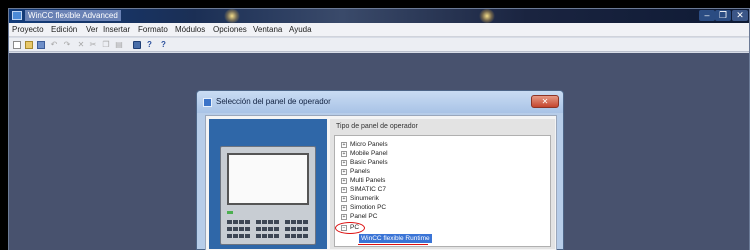 This screenshot has width=750, height=250. What do you see at coordinates (395, 238) in the screenshot?
I see `tree-item-wincc-flexible-runtime: WinCC flexible Runtime` at bounding box center [395, 238].